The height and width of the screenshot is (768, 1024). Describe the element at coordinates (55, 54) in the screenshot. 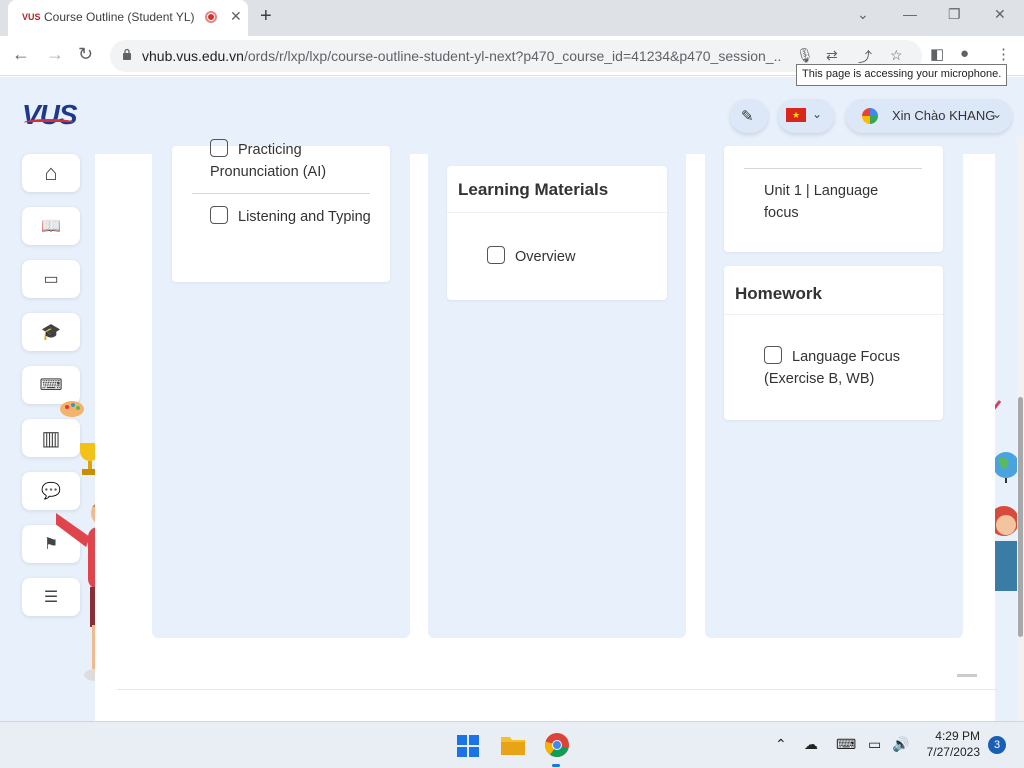

I see `forward-button: →` at that location.